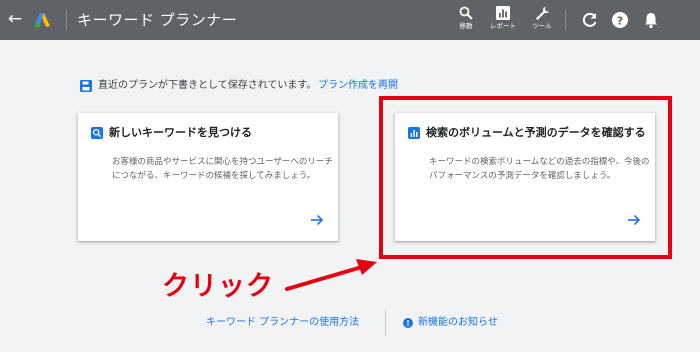  Describe the element at coordinates (590, 20) in the screenshot. I see `refresh-icon` at that location.